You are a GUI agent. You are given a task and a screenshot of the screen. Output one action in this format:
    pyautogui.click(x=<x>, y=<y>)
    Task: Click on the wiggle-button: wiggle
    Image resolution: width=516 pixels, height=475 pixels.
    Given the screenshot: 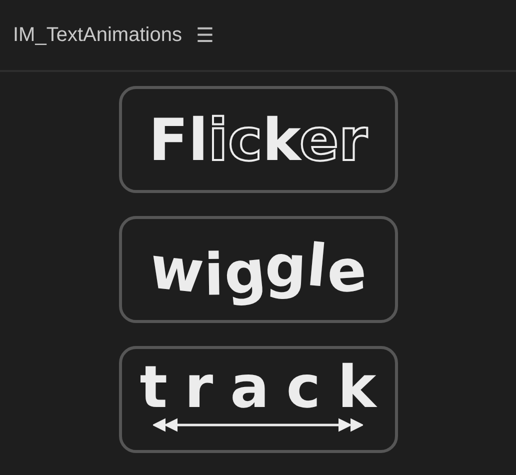 What is the action you would take?
    pyautogui.click(x=258, y=269)
    